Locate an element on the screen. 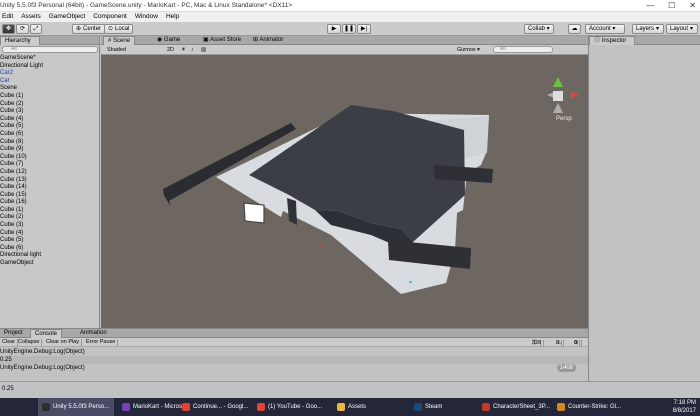 Image resolution: width=700 pixels, height=416 pixels. shading-mode-dropdown: Shaded is located at coordinates (116, 50).